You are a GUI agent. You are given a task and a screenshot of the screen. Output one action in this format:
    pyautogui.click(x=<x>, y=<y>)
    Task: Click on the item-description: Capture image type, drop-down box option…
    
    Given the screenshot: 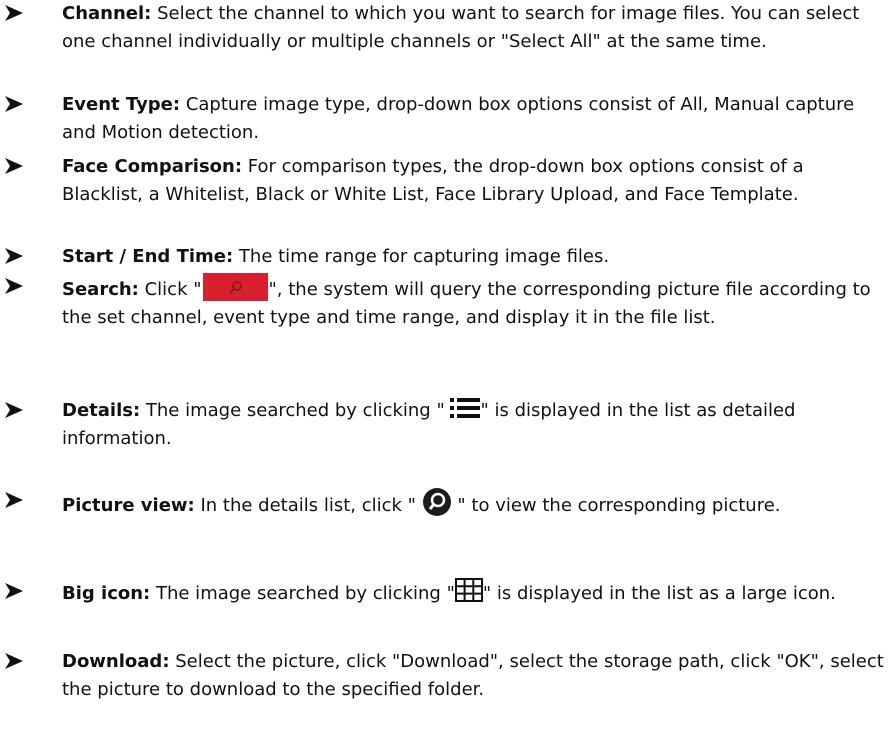 What is the action you would take?
    pyautogui.click(x=458, y=118)
    